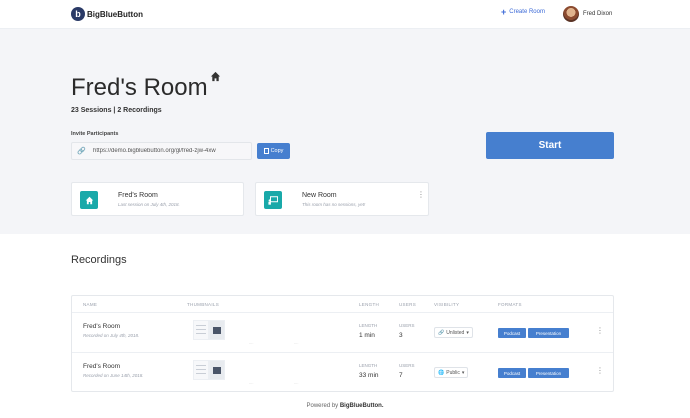 The height and width of the screenshot is (418, 690). What do you see at coordinates (504, 12) in the screenshot?
I see `plus-icon: +` at bounding box center [504, 12].